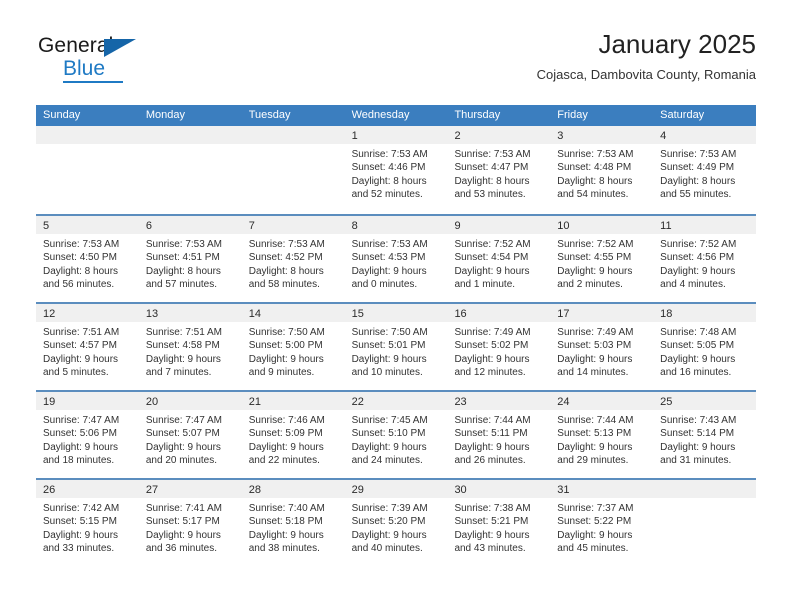 This screenshot has width=792, height=612. I want to click on day-number-strip, so click(190, 135).